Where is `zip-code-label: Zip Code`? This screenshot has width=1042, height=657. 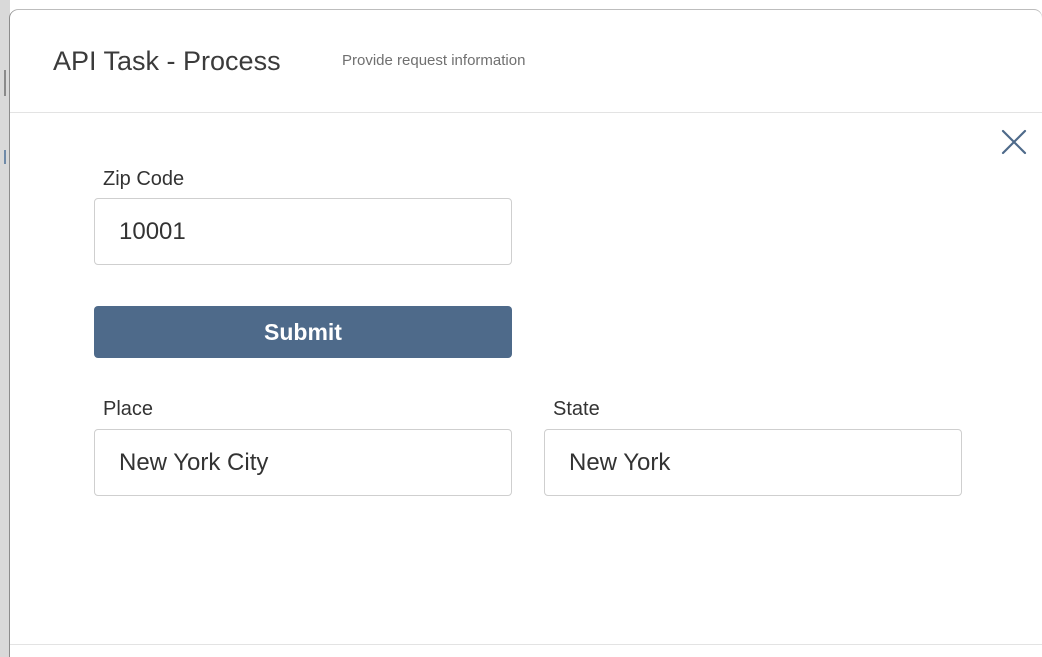 zip-code-label: Zip Code is located at coordinates (144, 179).